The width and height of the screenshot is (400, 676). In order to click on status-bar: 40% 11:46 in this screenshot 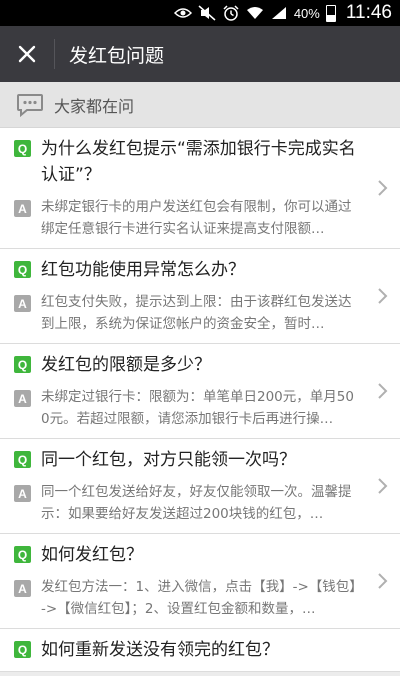, I will do `click(200, 13)`.